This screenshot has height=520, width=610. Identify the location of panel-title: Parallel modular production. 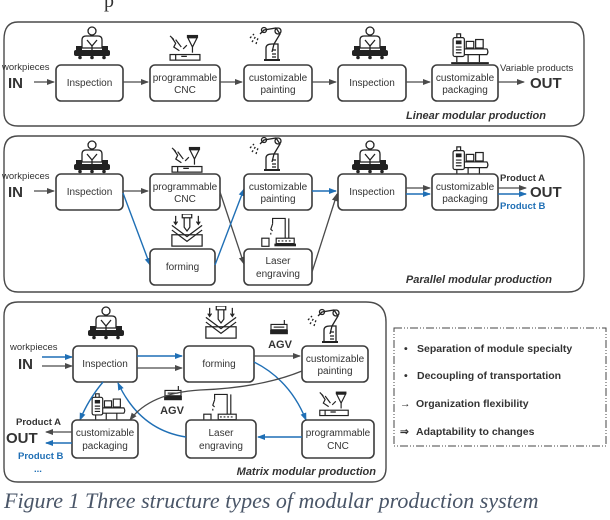
(479, 280).